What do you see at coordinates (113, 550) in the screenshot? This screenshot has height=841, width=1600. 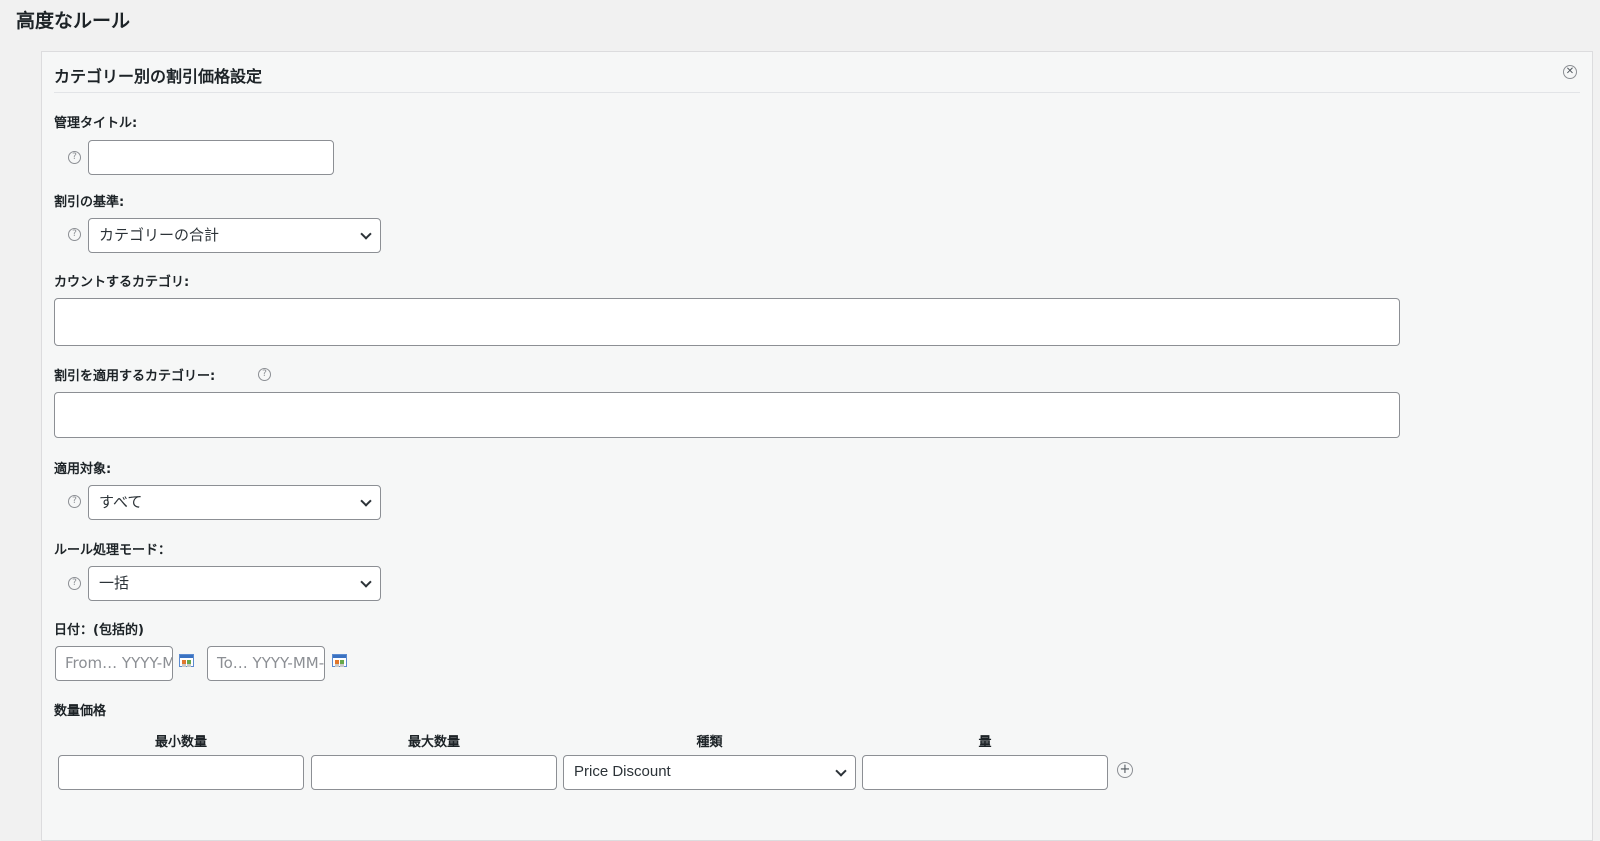 I see `processing-mode-label: ルール処理モード：` at bounding box center [113, 550].